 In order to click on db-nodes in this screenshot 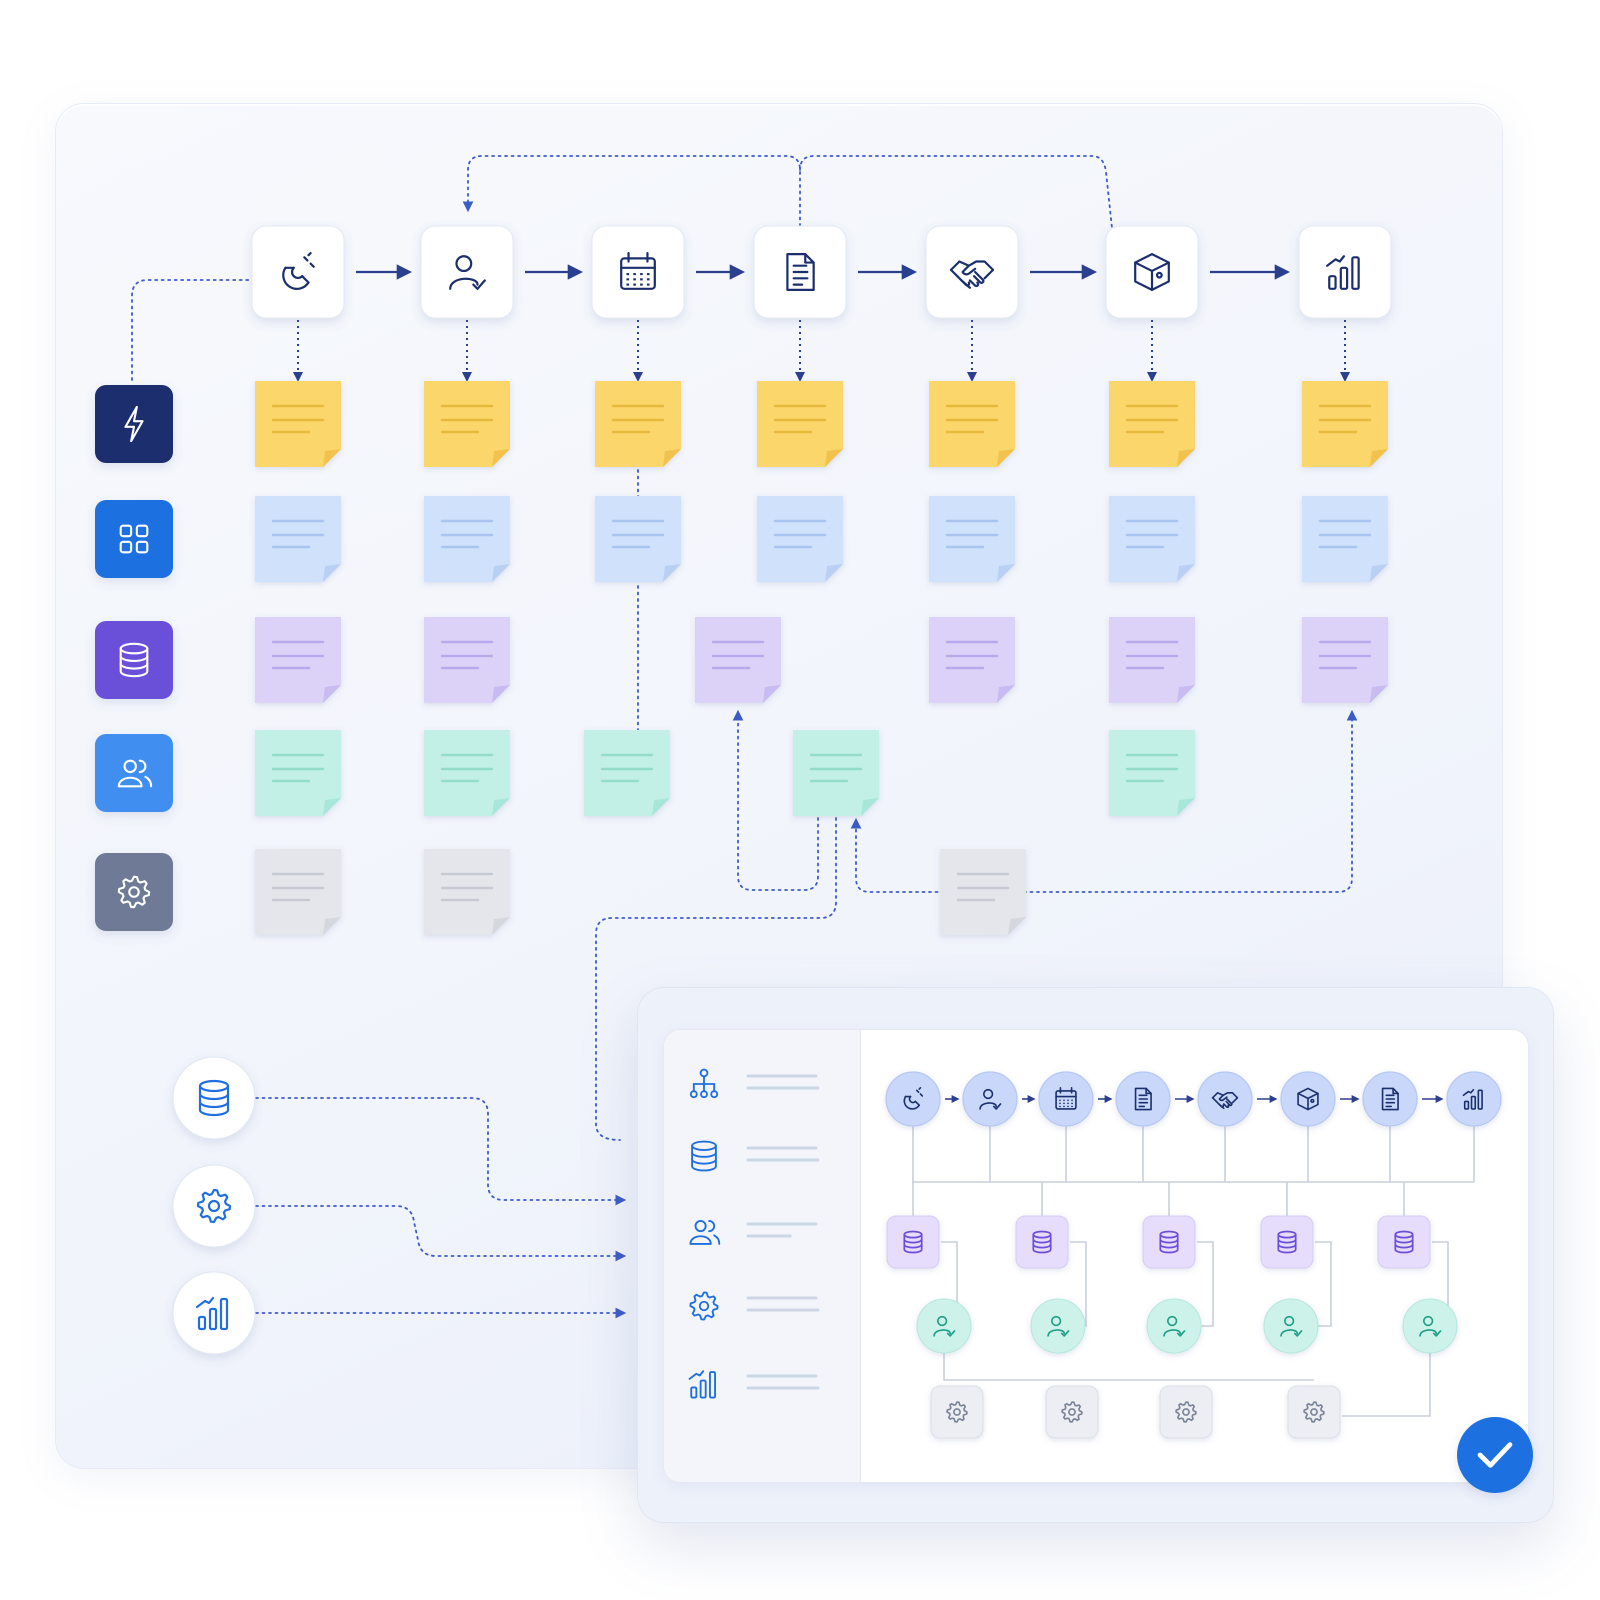, I will do `click(1158, 1242)`.